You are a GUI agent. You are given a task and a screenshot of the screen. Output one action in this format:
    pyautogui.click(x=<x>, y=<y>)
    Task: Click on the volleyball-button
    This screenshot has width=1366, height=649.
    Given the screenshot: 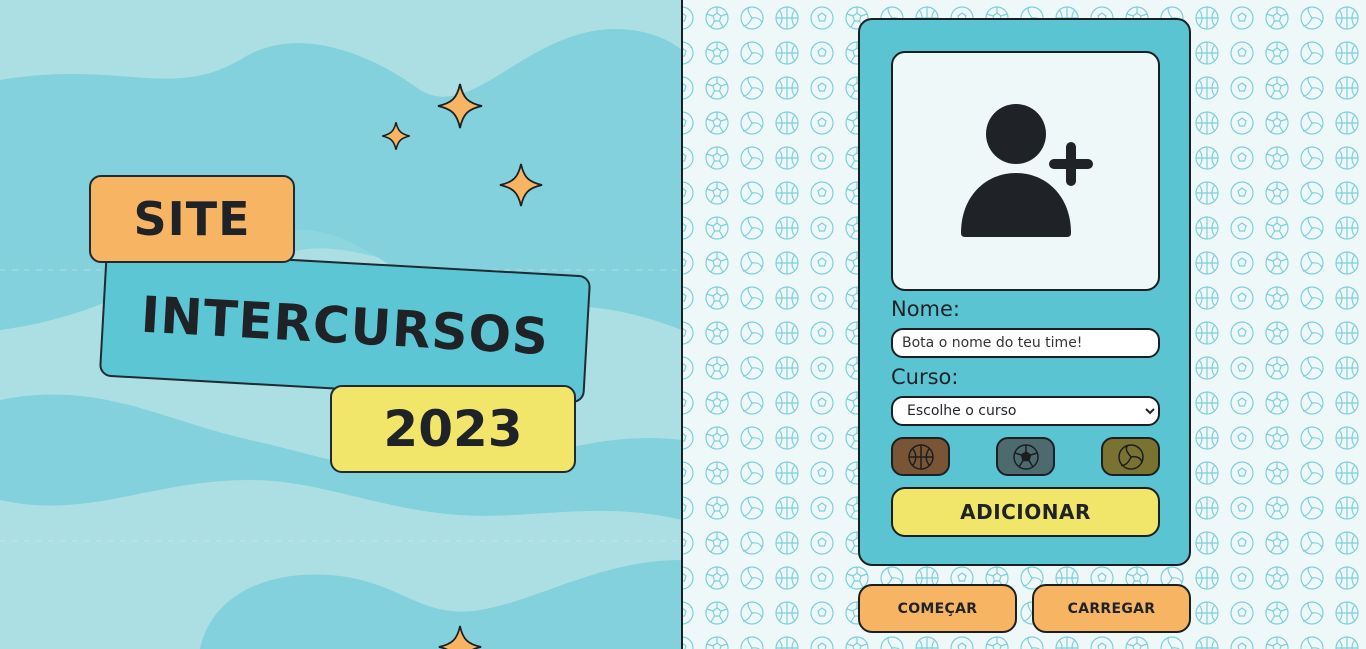 What is the action you would take?
    pyautogui.click(x=1130, y=456)
    